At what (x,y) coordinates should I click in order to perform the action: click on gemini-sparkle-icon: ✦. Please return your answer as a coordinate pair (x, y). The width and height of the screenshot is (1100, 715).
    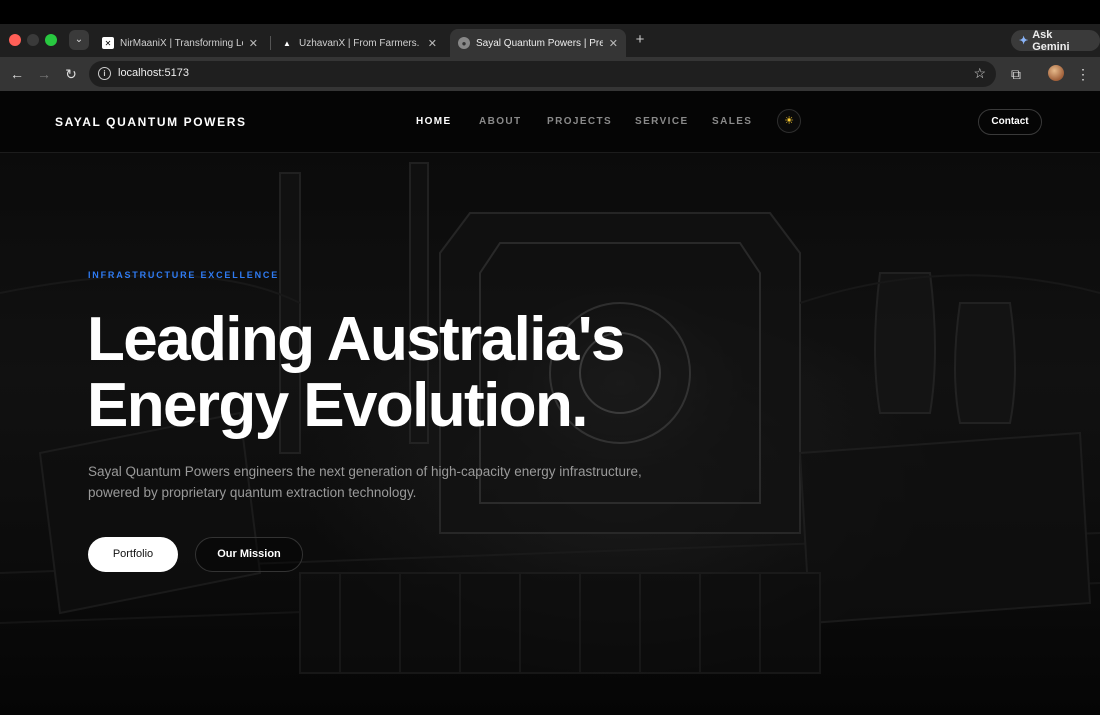
    Looking at the image, I should click on (1024, 41).